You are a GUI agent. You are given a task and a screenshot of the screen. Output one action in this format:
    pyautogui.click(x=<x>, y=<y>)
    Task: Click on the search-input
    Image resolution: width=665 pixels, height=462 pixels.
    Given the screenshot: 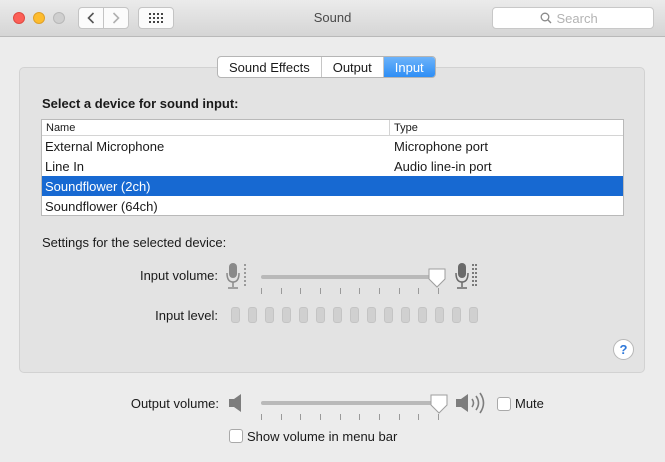 What is the action you would take?
    pyautogui.click(x=581, y=18)
    